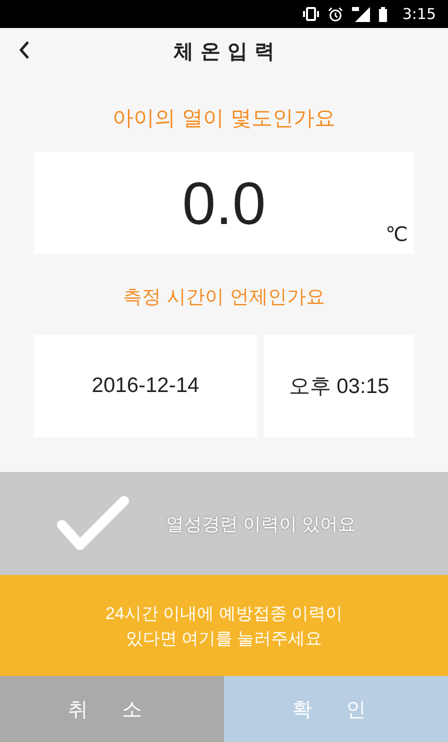 The height and width of the screenshot is (742, 448). Describe the element at coordinates (112, 709) in the screenshot. I see `cancel-button: 취 소` at that location.